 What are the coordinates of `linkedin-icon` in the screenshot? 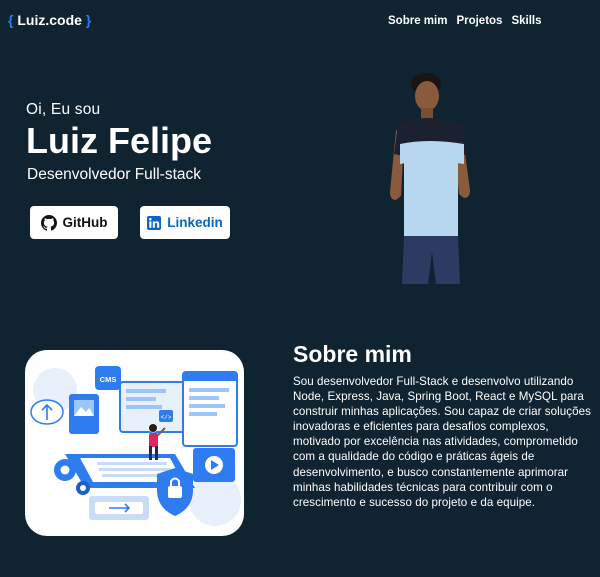 It's located at (154, 222).